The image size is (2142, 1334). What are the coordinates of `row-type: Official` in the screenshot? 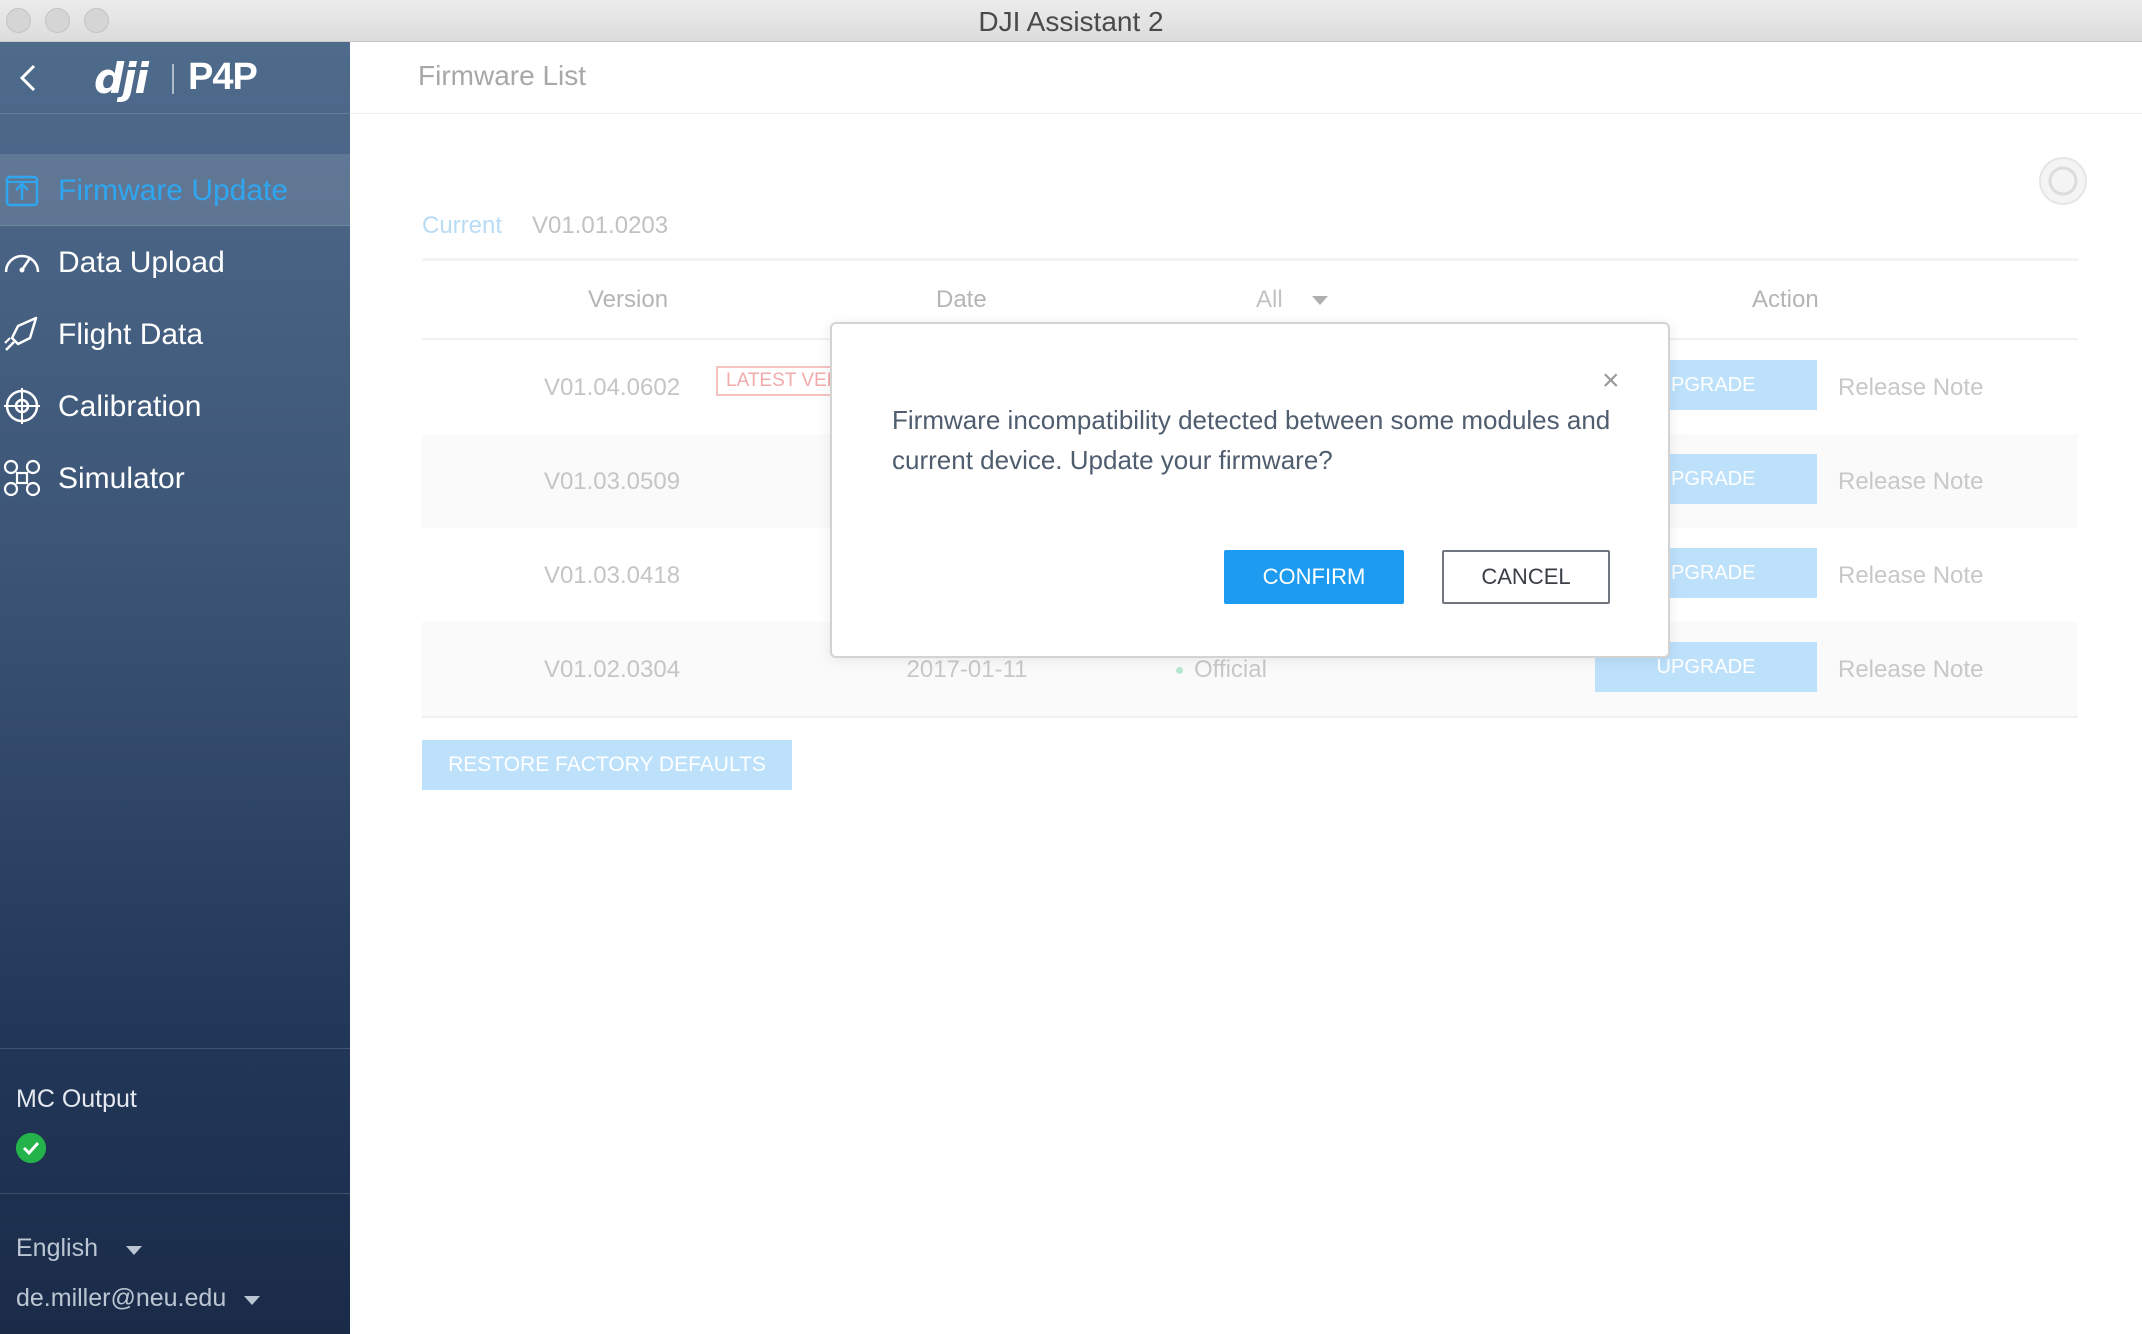 It's located at (1230, 669).